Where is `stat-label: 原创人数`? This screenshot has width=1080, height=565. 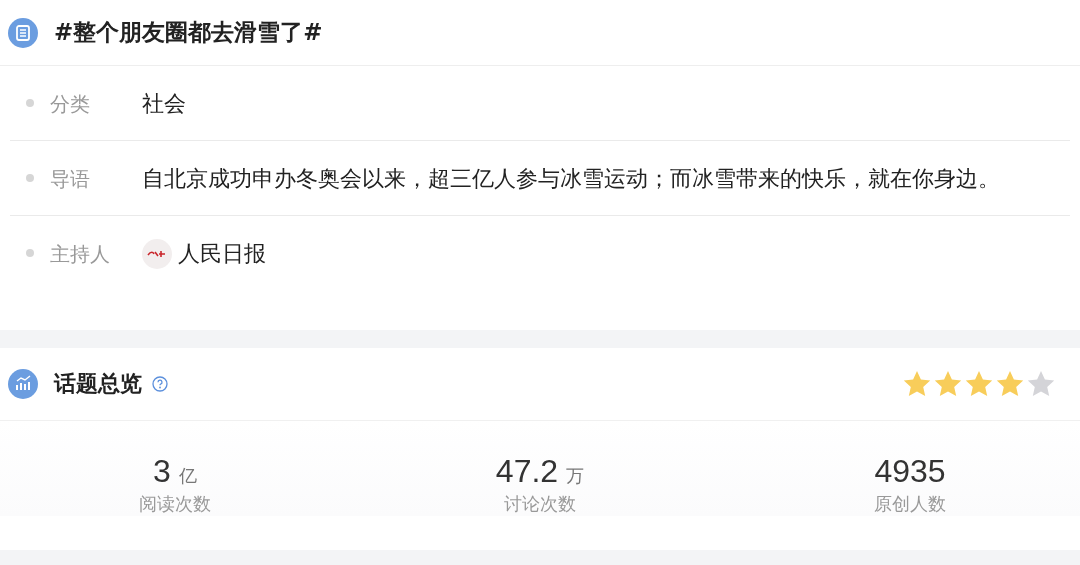
stat-label: 原创人数 is located at coordinates (910, 504).